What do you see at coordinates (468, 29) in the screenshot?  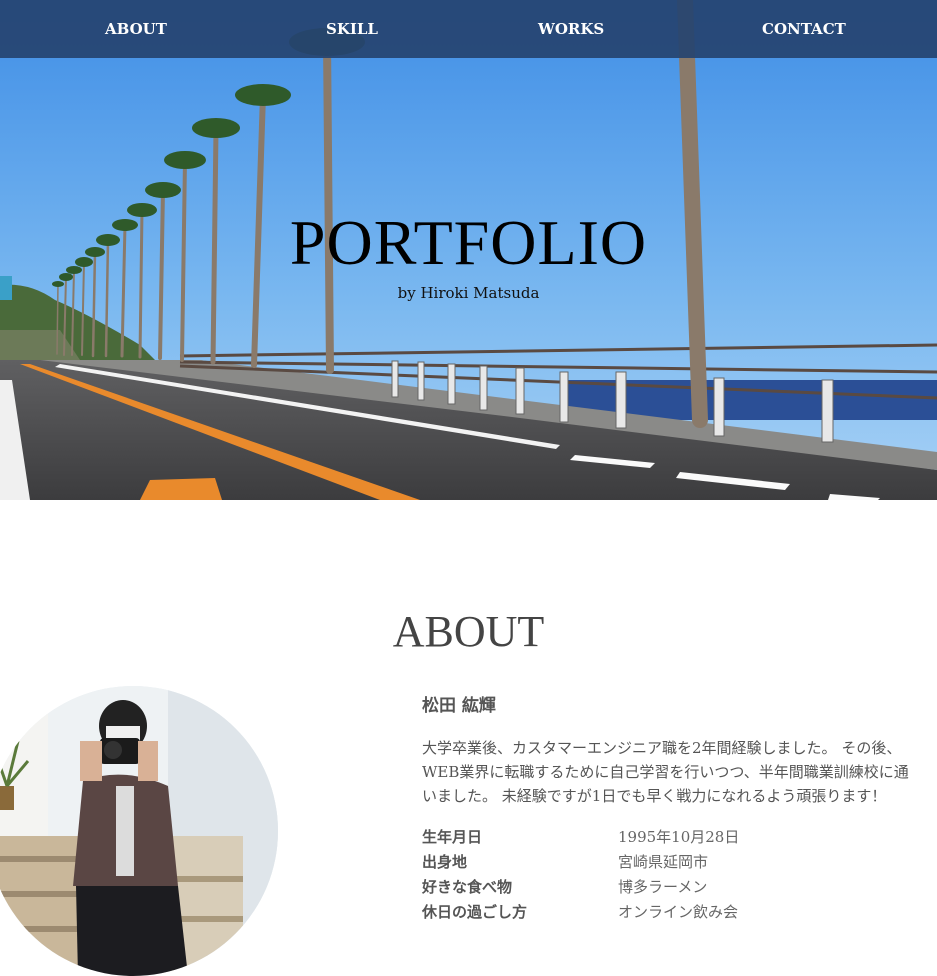 I see `top-navigation: ABOUT SKILL WORKS CONTACT` at bounding box center [468, 29].